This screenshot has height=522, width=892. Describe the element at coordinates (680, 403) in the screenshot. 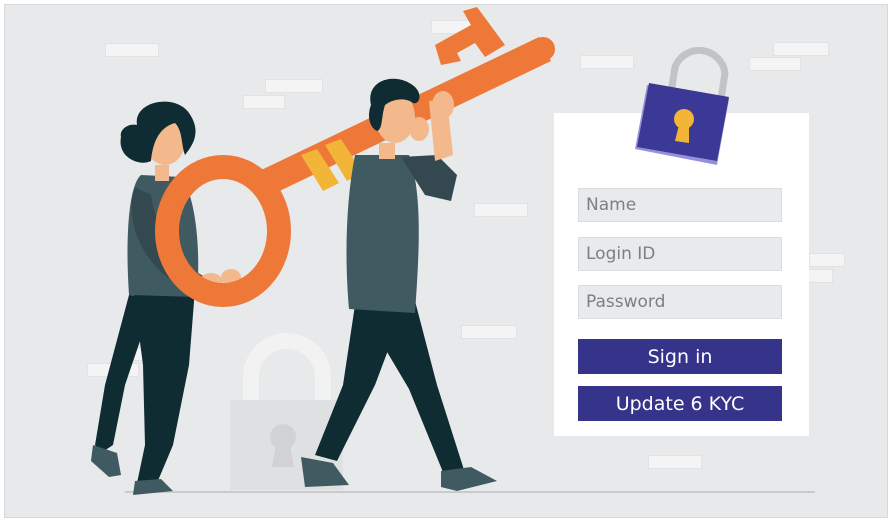

I see `update-kyc-button: Update 6 KYC` at that location.